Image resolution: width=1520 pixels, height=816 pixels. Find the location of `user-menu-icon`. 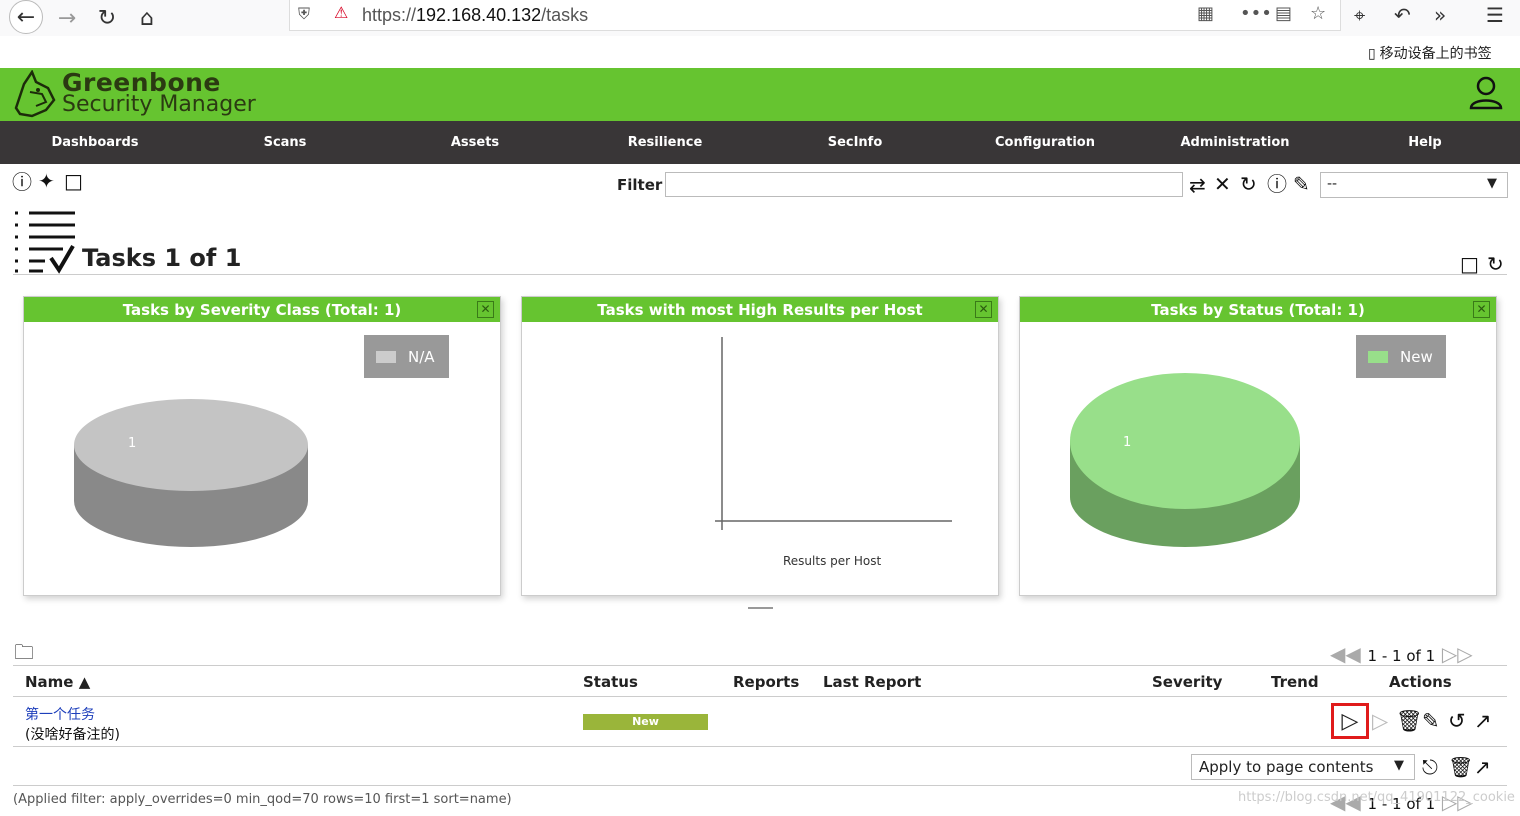

user-menu-icon is located at coordinates (1486, 93).